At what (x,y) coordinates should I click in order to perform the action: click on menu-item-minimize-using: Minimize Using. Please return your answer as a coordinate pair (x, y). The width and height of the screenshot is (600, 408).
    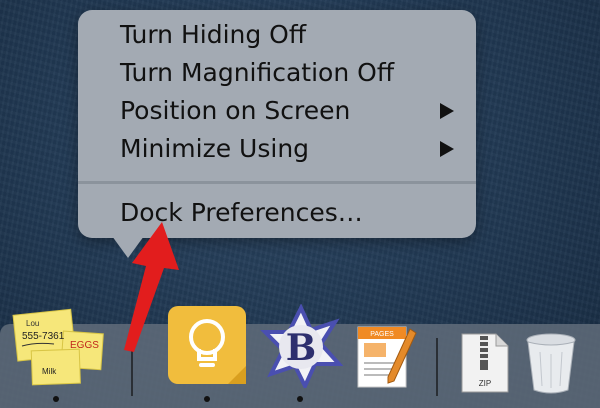
    Looking at the image, I should click on (287, 149).